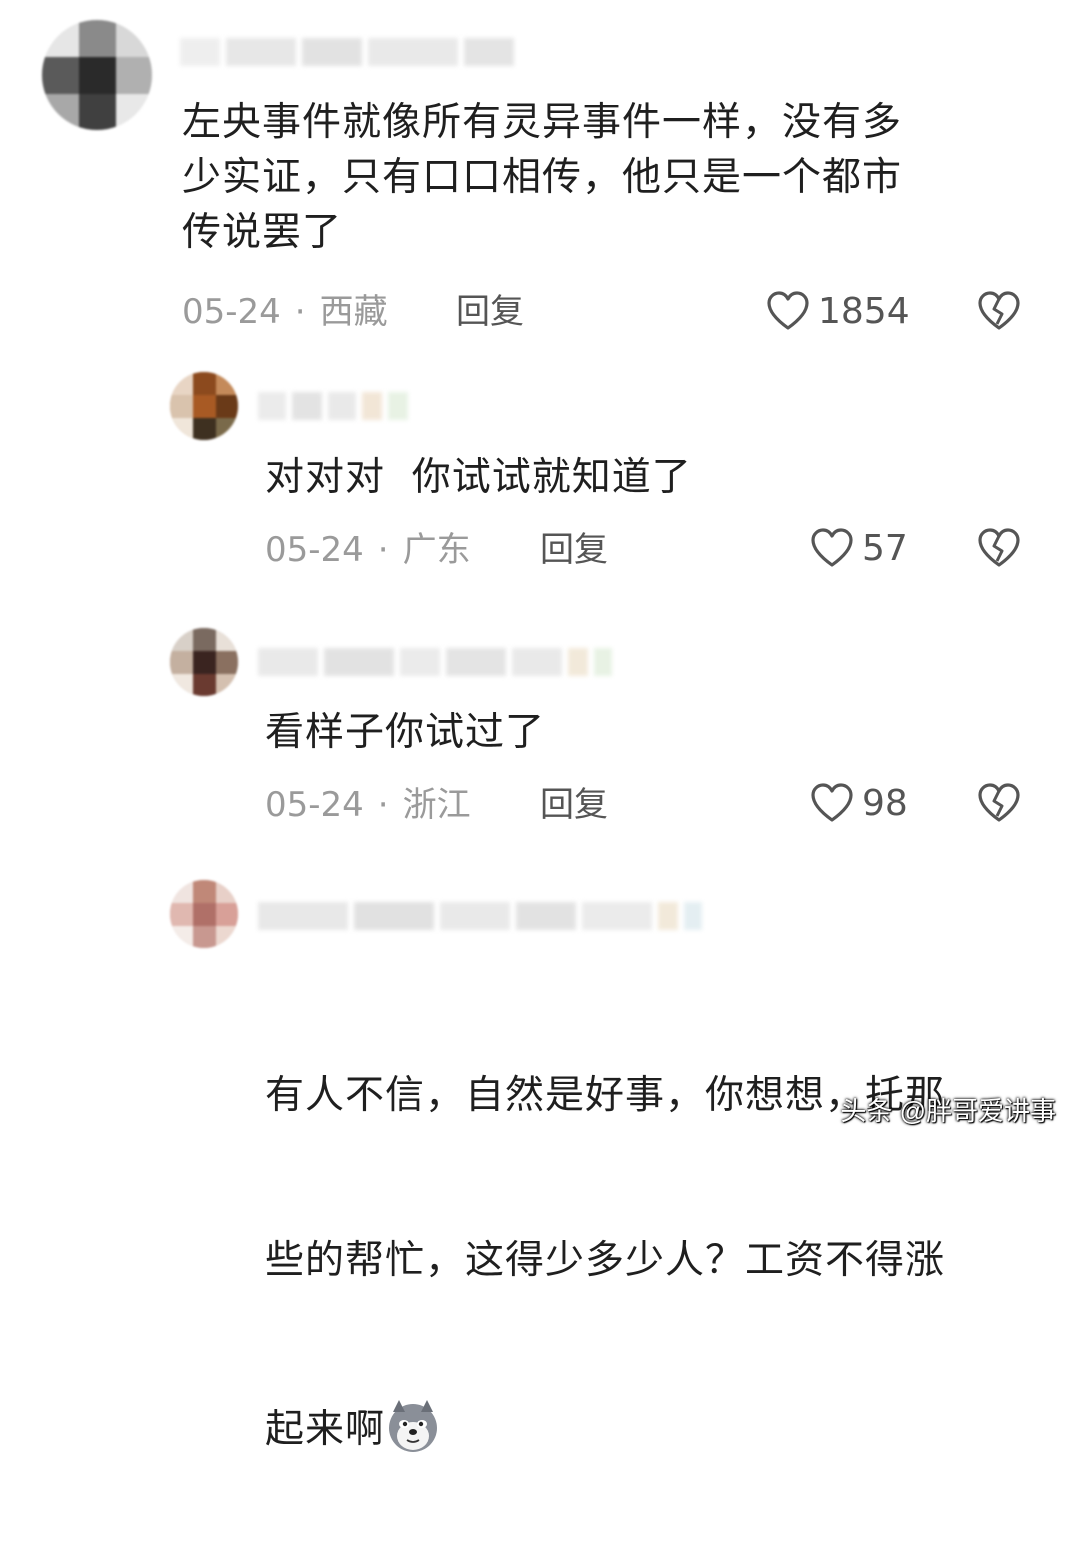 Image resolution: width=1080 pixels, height=1567 pixels. Describe the element at coordinates (325, 1429) in the screenshot. I see `comment-text-end: 起来啊` at that location.